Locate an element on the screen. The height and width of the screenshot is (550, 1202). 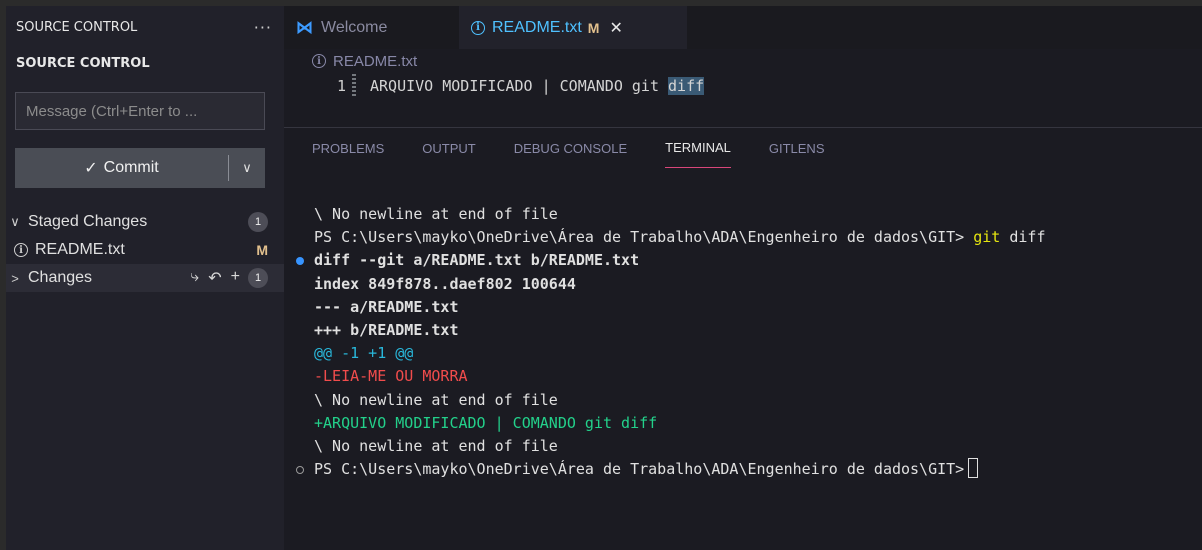
code-line: 1 ARQUIVO MODIFICADO | COMANDO git diff is located at coordinates (743, 86).